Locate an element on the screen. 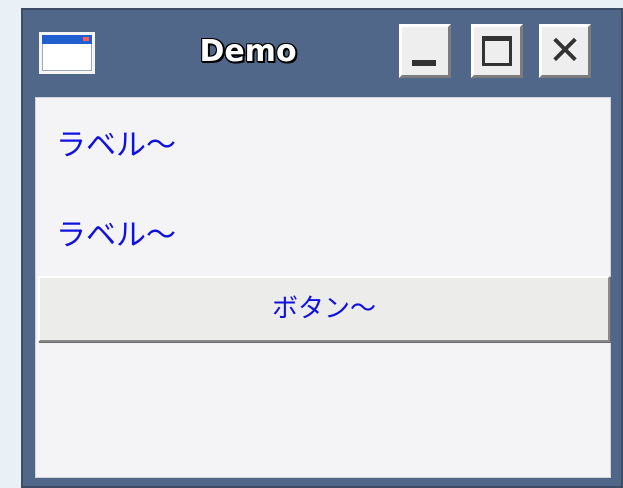 This screenshot has width=623, height=488. window-app-icon is located at coordinates (67, 53).